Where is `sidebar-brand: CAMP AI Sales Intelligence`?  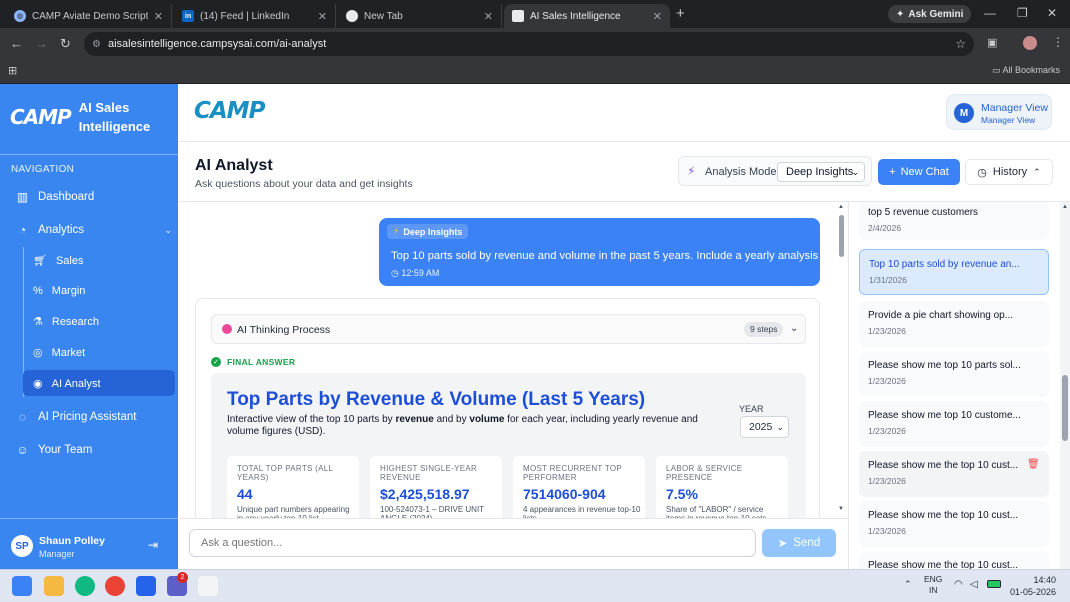 sidebar-brand: CAMP AI Sales Intelligence is located at coordinates (80, 117).